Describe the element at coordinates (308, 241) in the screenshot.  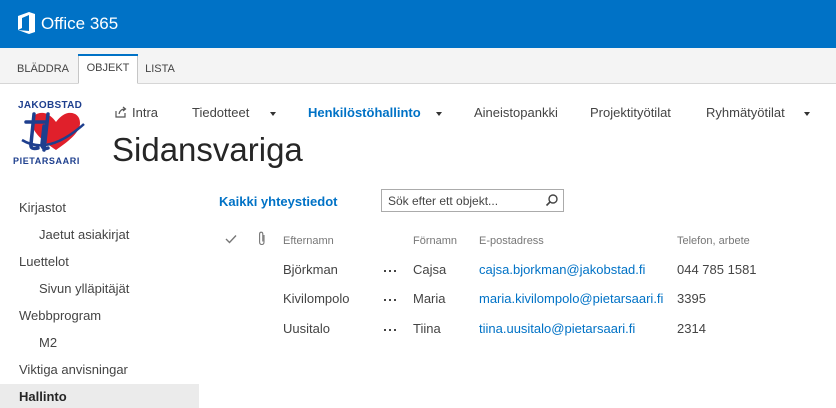
I see `column-header-lastname: Efternamn` at that location.